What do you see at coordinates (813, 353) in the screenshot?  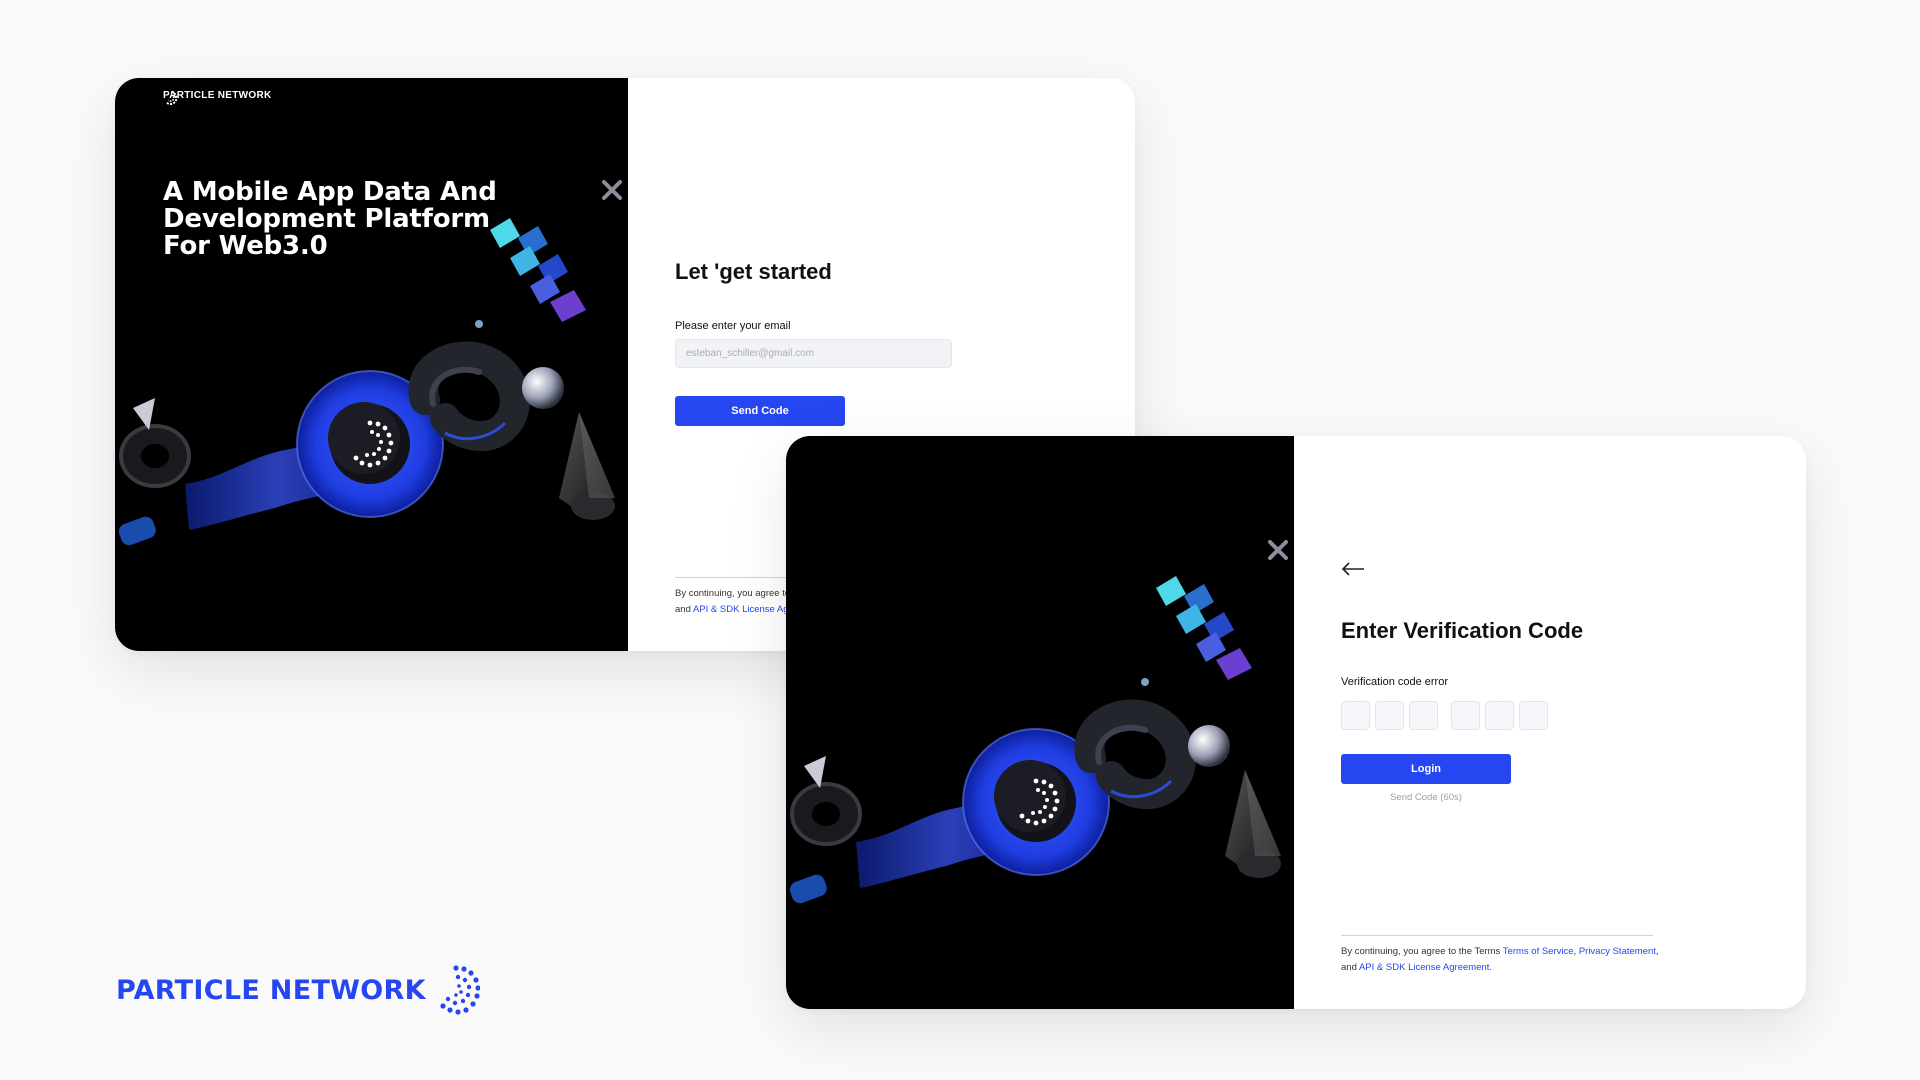 I see `email-input` at bounding box center [813, 353].